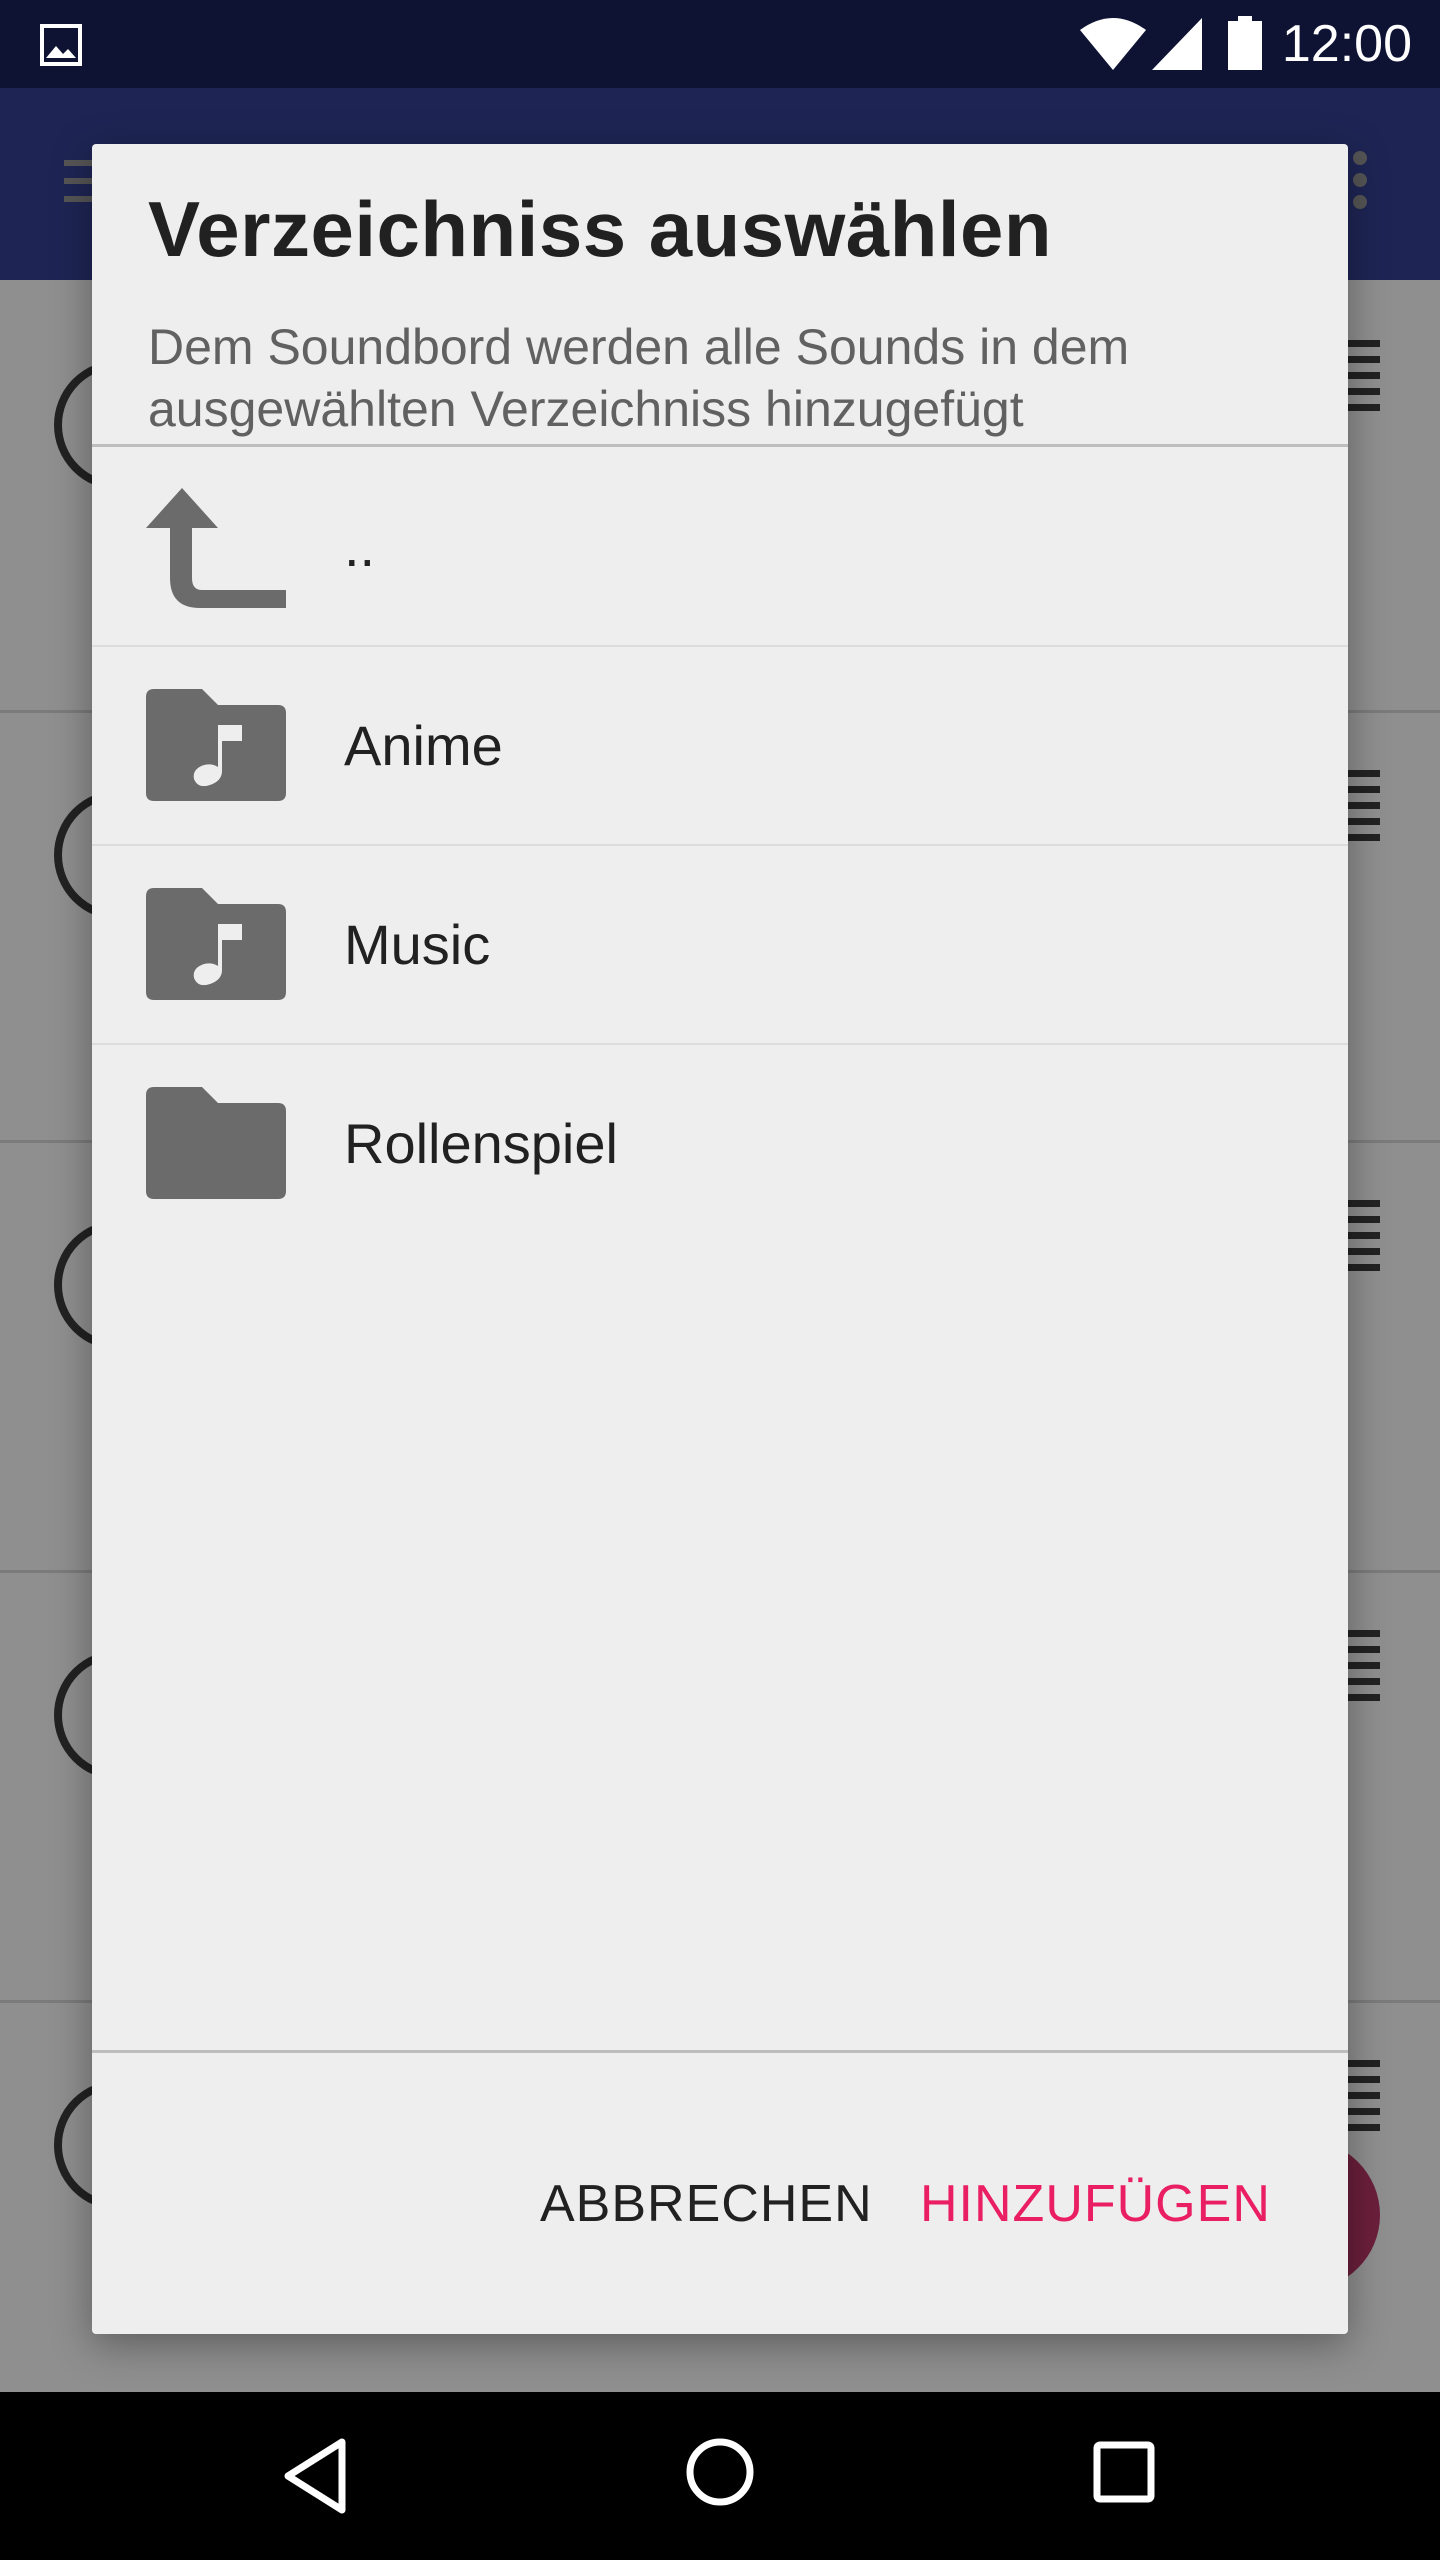 The height and width of the screenshot is (2560, 1440). What do you see at coordinates (706, 2204) in the screenshot?
I see `cancel-button: ABBRECHEN` at bounding box center [706, 2204].